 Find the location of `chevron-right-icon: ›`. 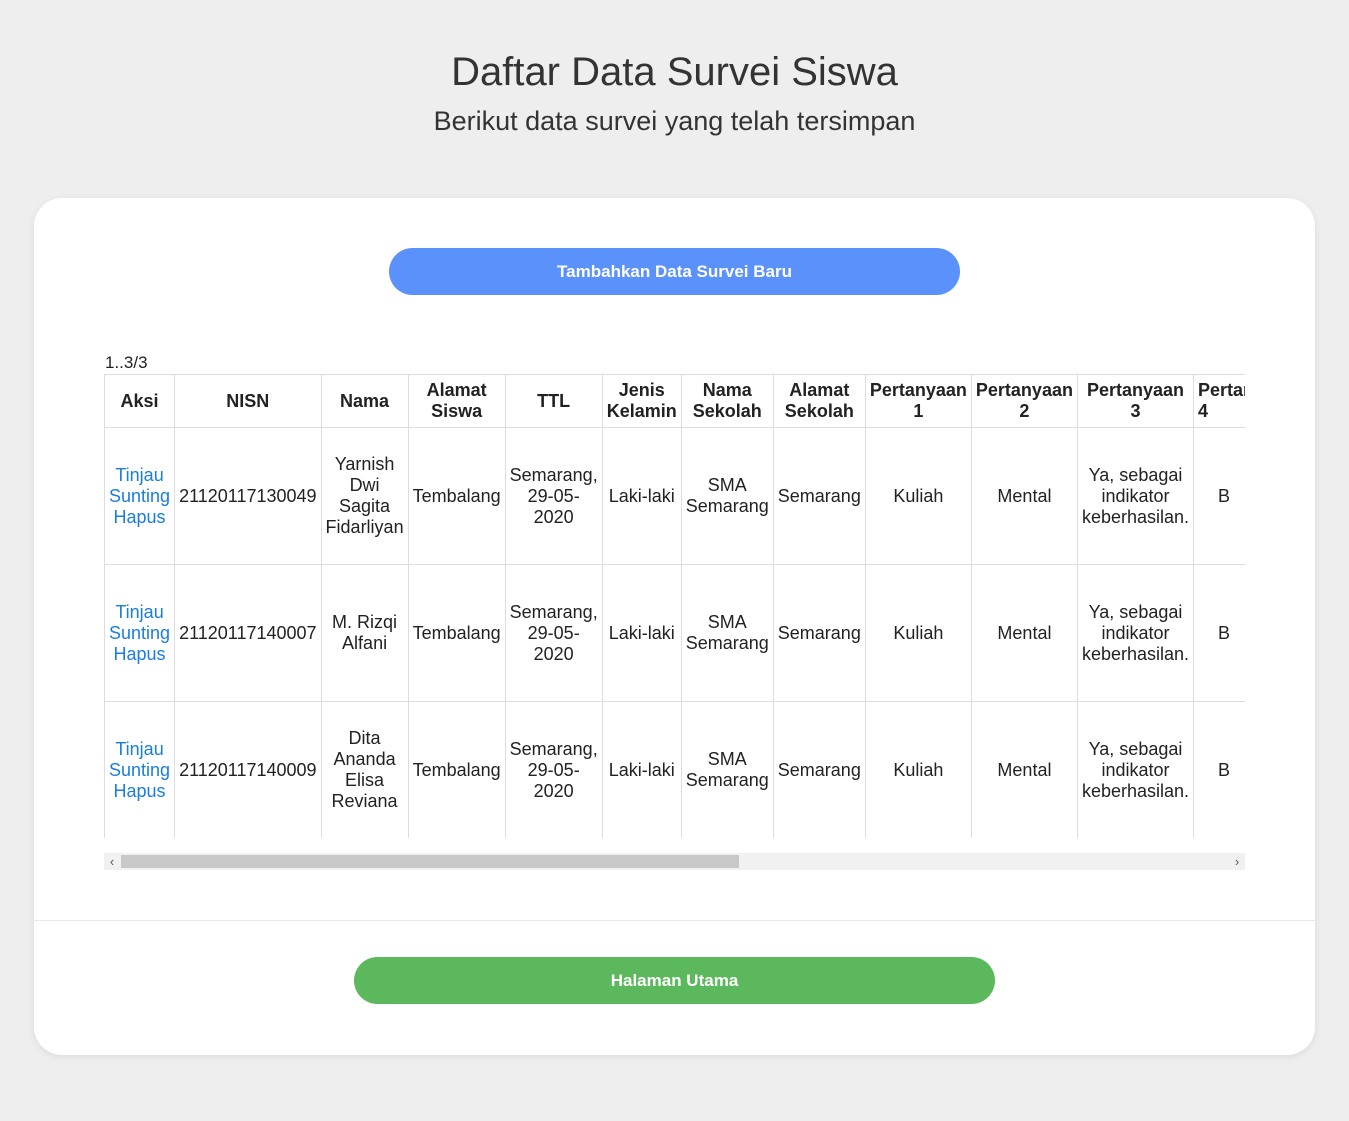

chevron-right-icon: › is located at coordinates (1237, 861).